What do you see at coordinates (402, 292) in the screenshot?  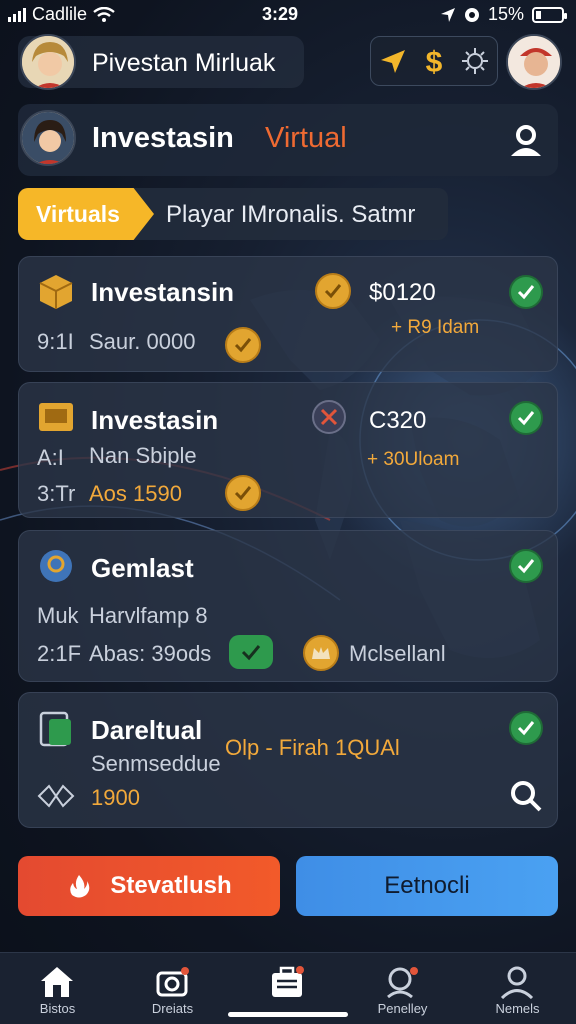 I see `card-amount: $0120` at bounding box center [402, 292].